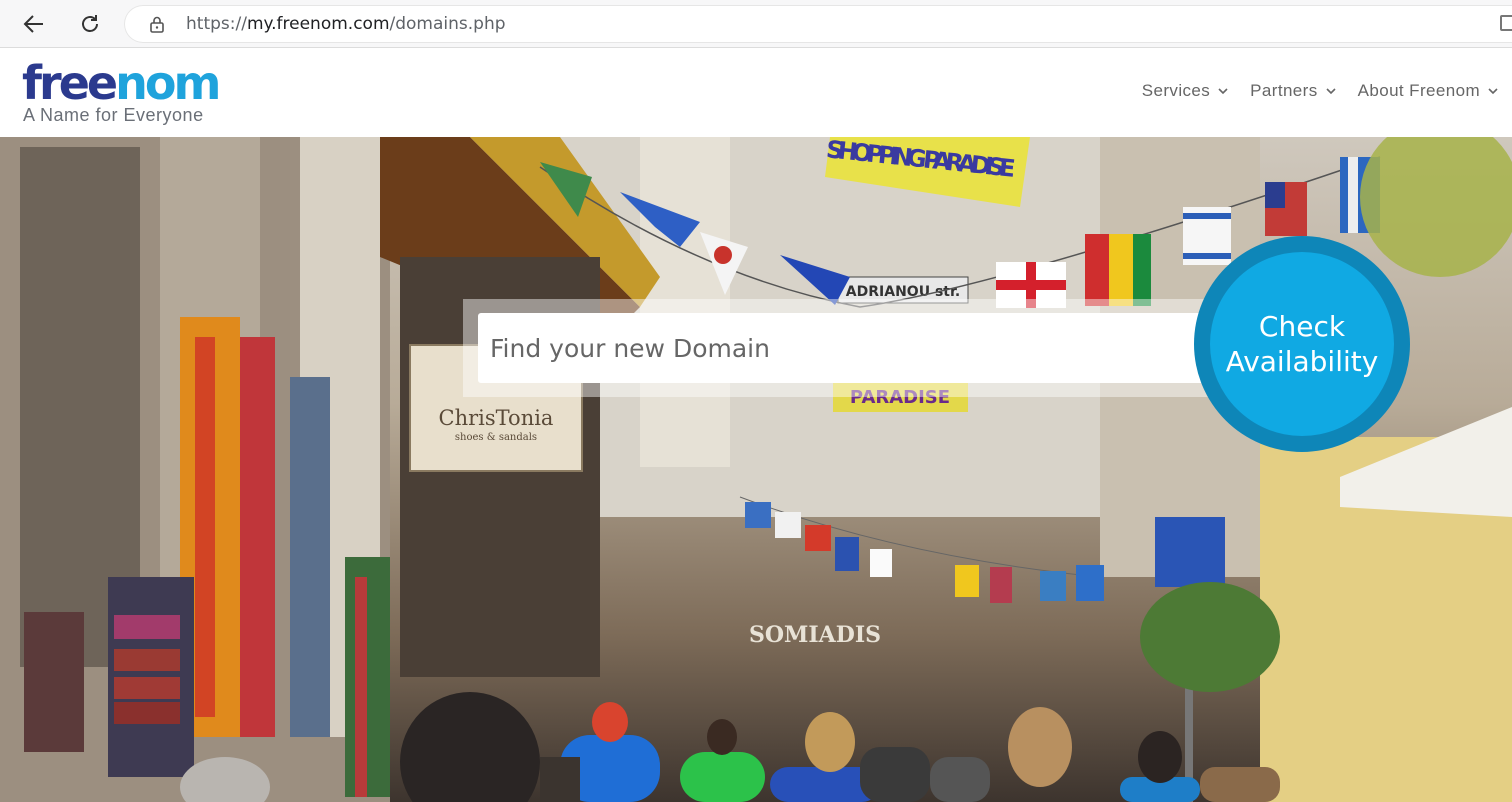 This screenshot has width=1512, height=802. Describe the element at coordinates (157, 24) in the screenshot. I see `lock-icon` at that location.